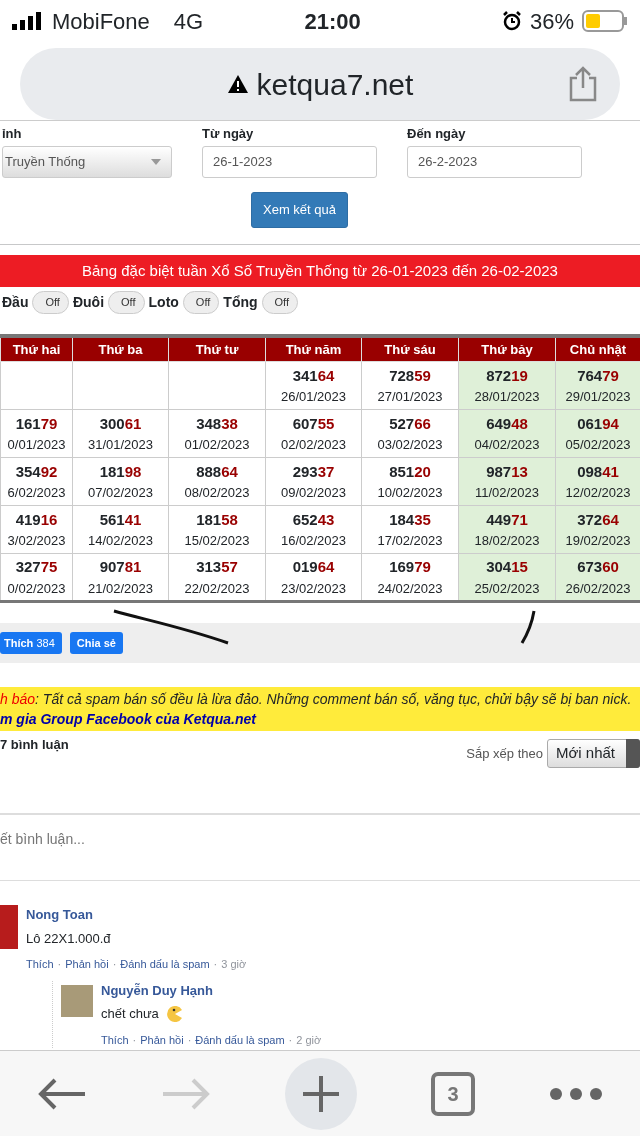  Describe the element at coordinates (528, 627) in the screenshot. I see `pen-stroke` at that location.